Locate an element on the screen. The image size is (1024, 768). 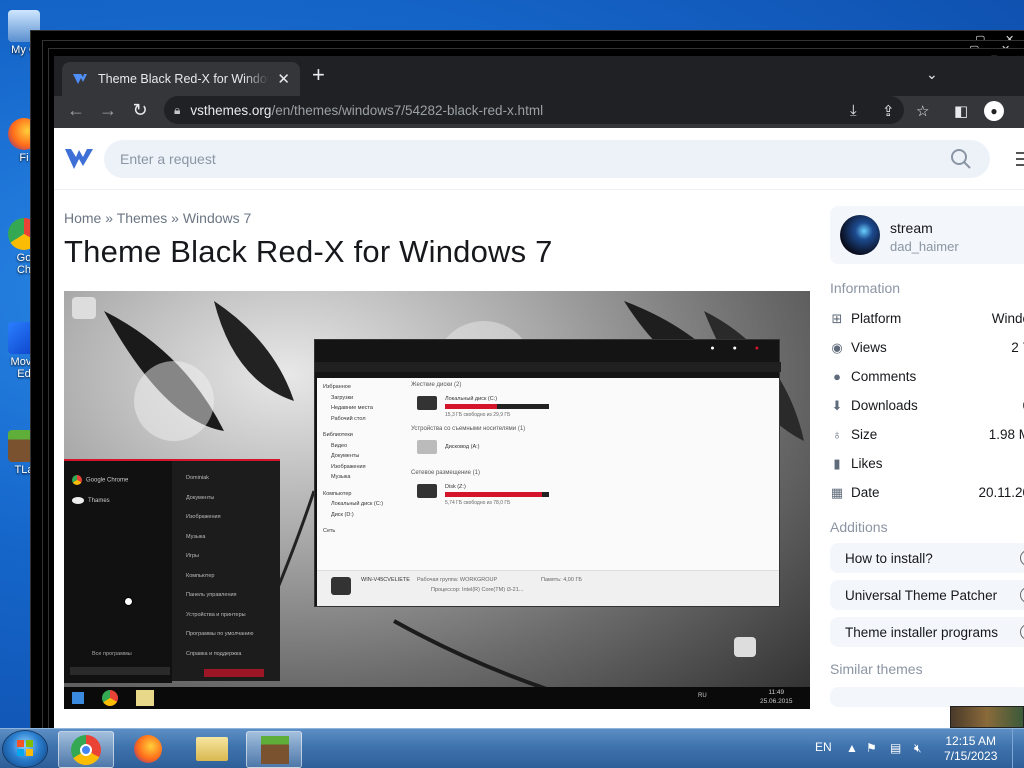
tab-title: Theme Black Red-X for Windows 7 is located at coordinates (183, 79).